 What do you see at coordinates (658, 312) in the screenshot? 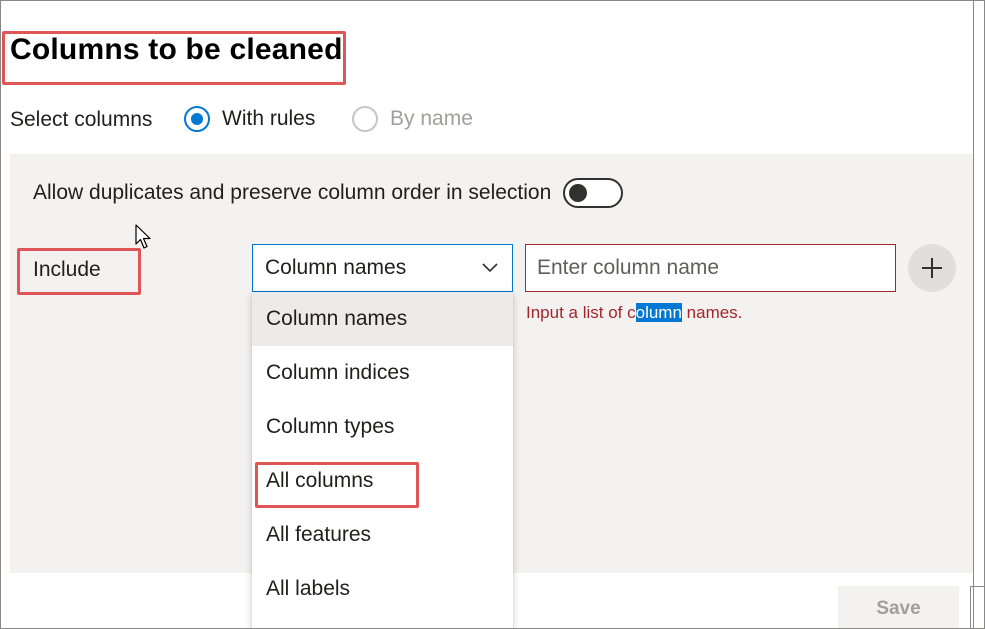
I see `error-text-selected: olumn` at bounding box center [658, 312].